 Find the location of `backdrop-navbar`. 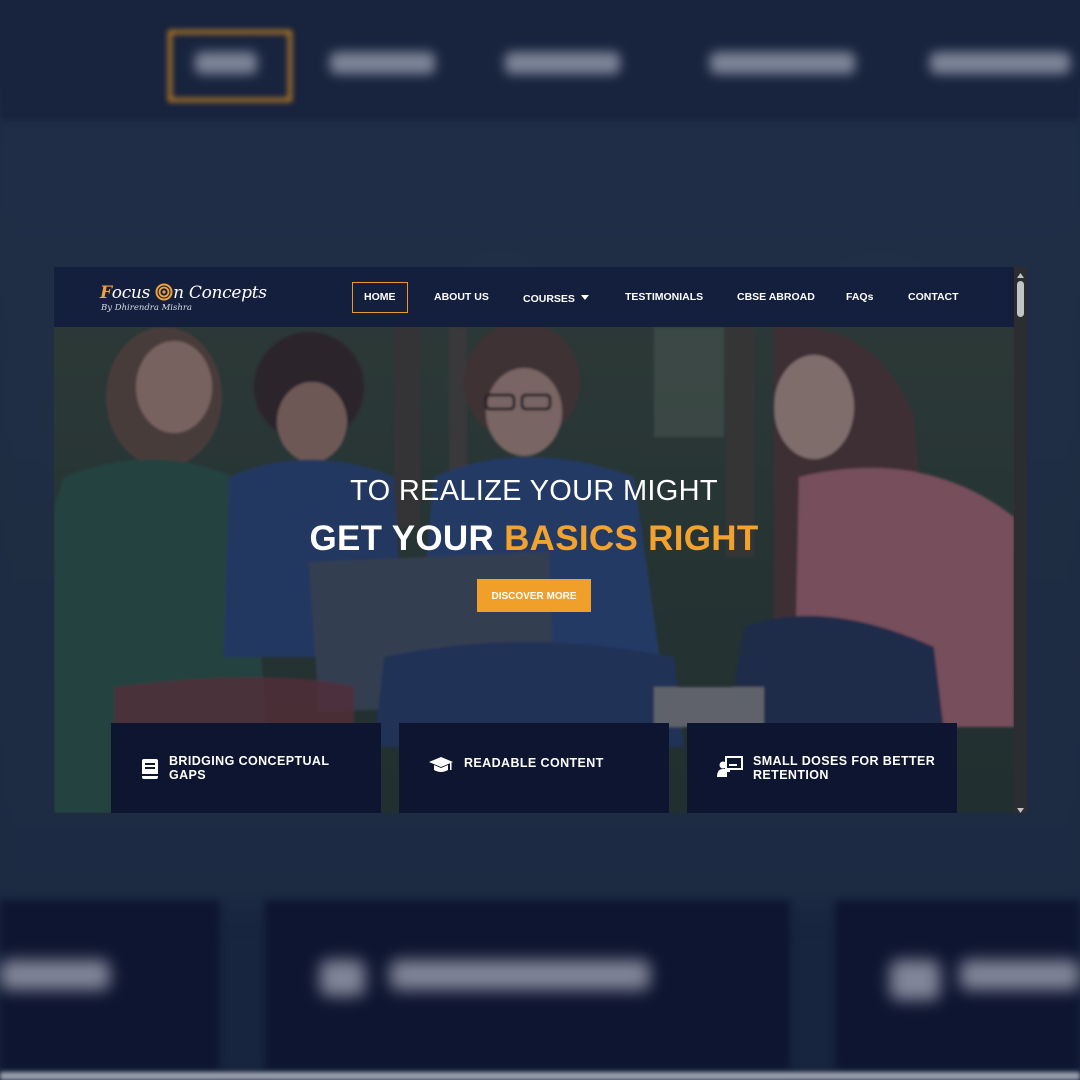

backdrop-navbar is located at coordinates (540, 60).